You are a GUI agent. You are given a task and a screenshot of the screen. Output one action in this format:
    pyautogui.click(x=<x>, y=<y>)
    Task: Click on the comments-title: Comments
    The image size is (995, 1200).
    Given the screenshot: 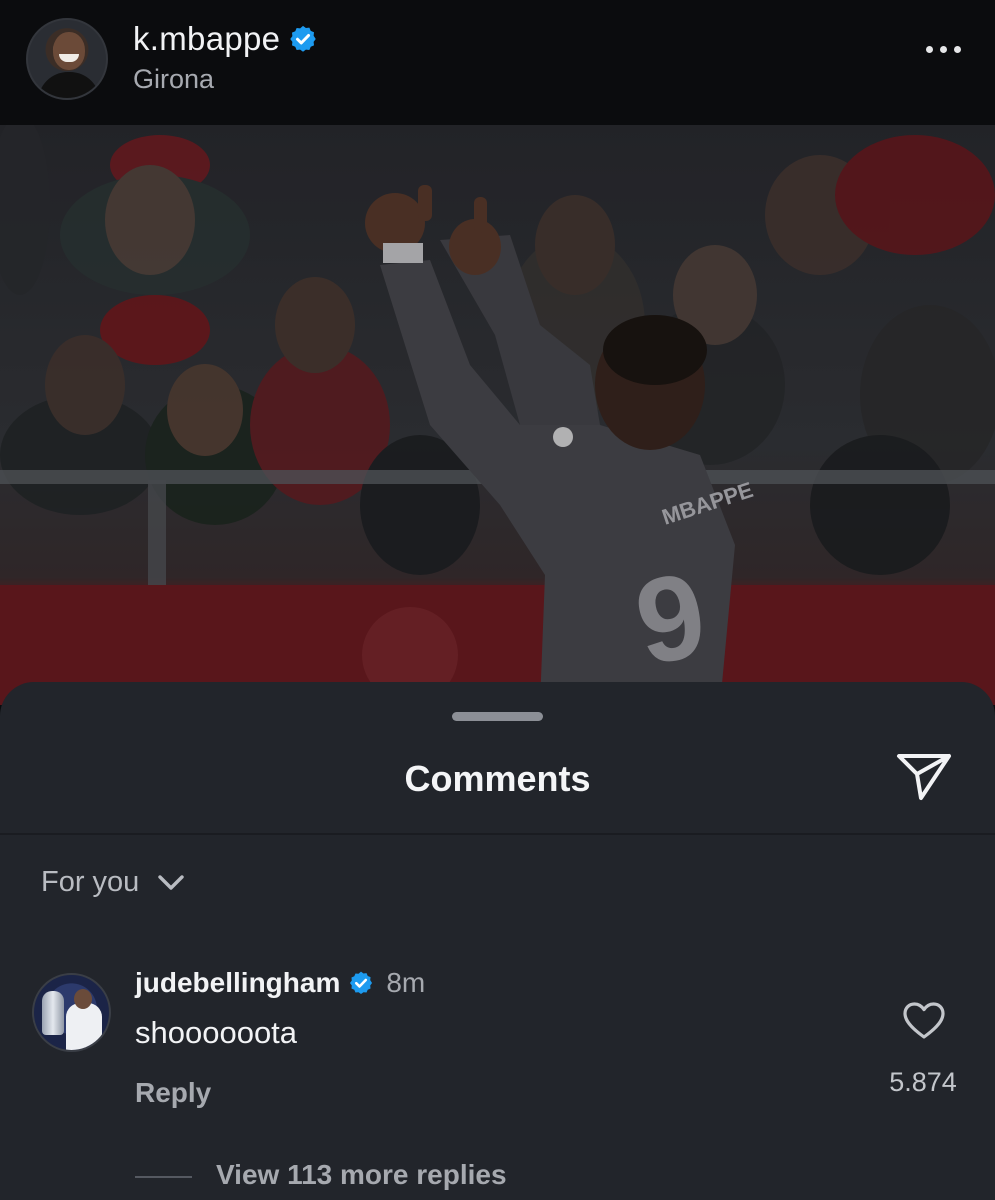 What is the action you would take?
    pyautogui.click(x=497, y=778)
    